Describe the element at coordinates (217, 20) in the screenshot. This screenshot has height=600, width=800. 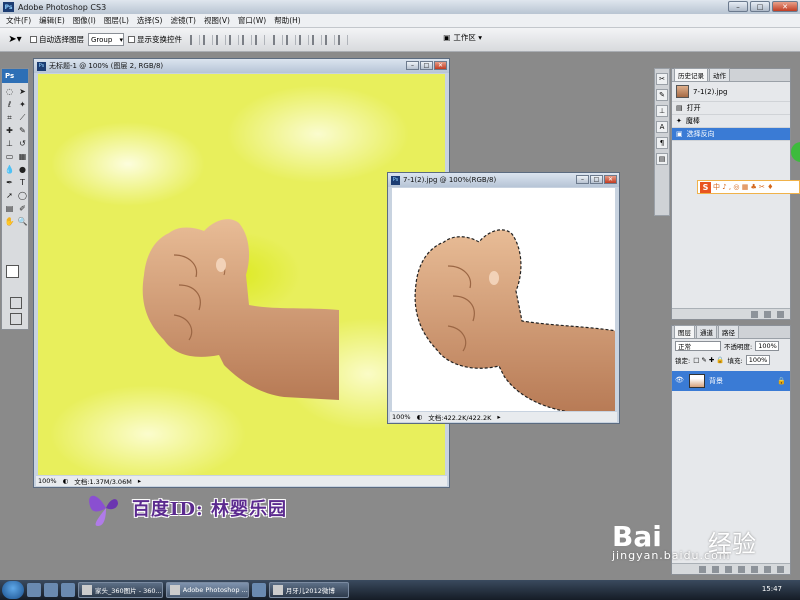
I see `menu-view: 视图(V)` at that location.